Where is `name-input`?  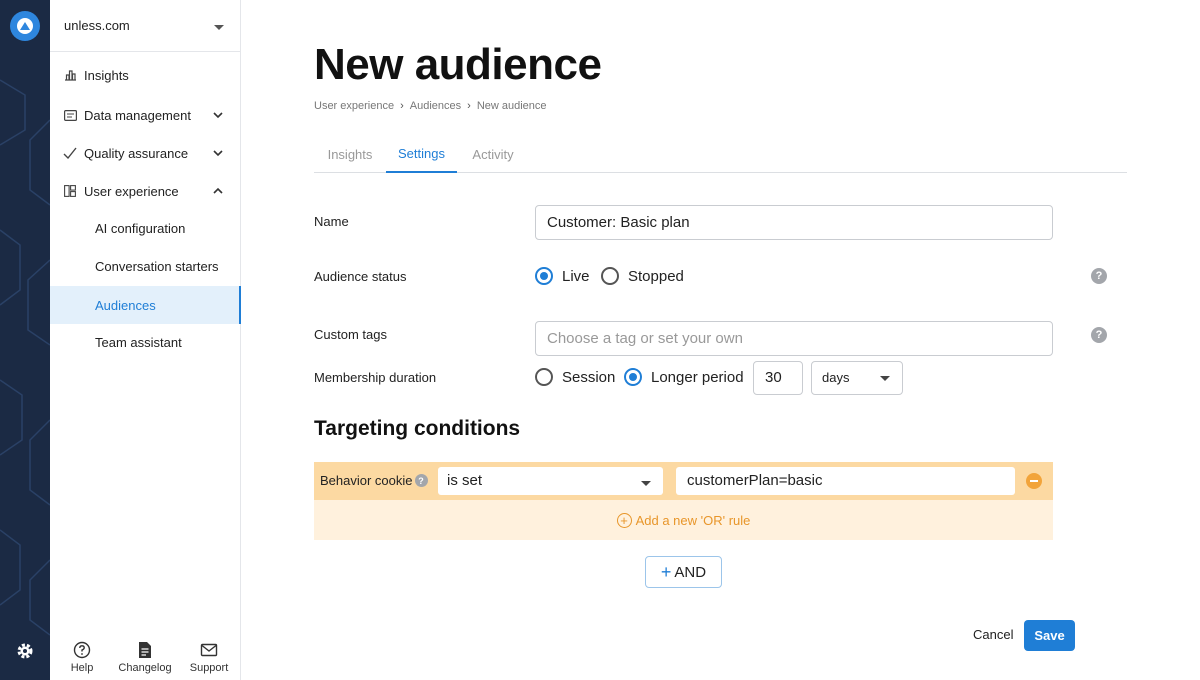 name-input is located at coordinates (794, 222).